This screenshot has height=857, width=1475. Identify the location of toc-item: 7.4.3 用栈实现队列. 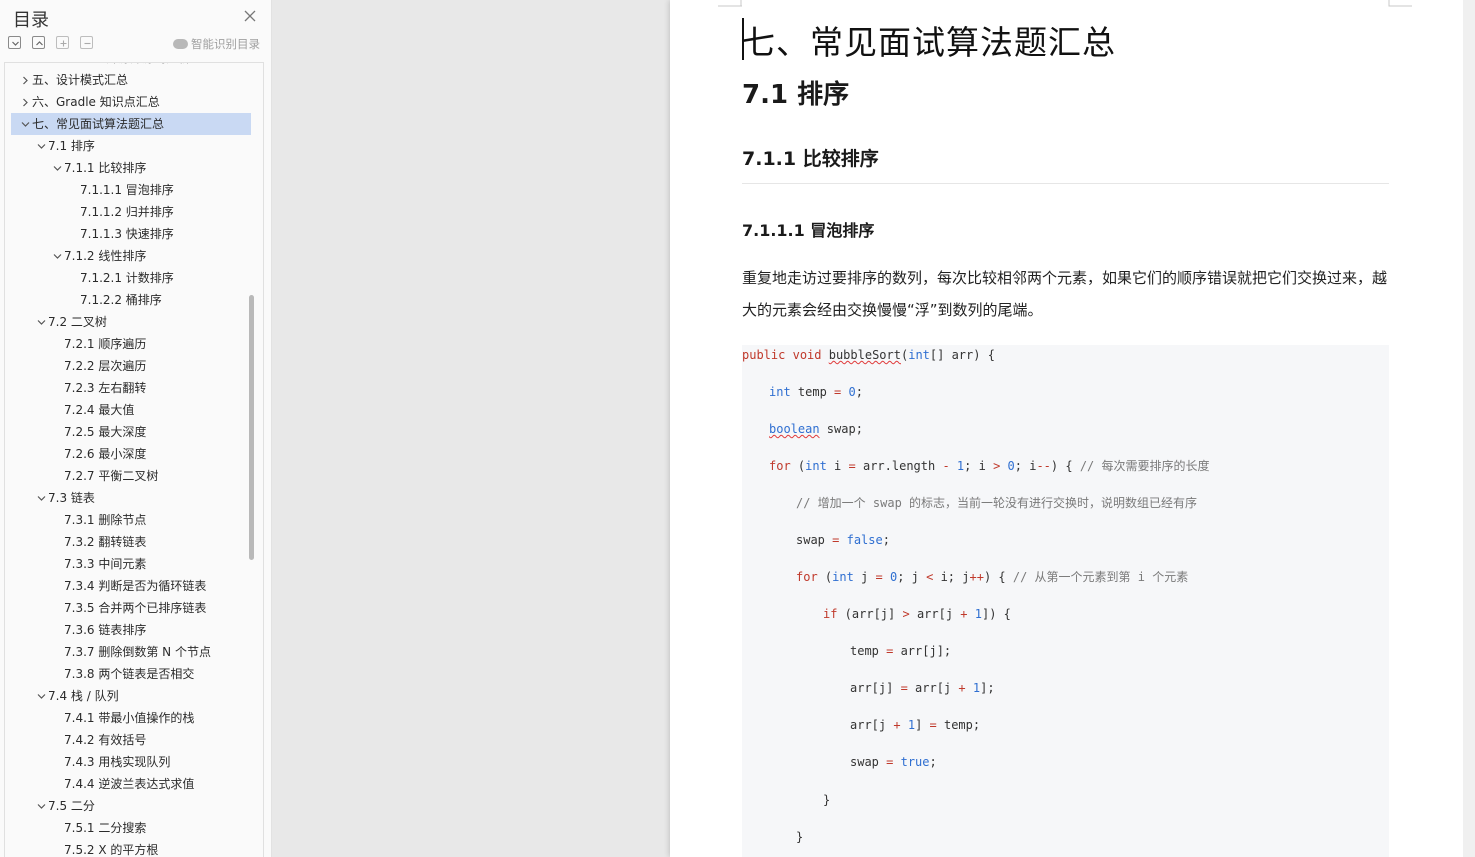
(125, 762).